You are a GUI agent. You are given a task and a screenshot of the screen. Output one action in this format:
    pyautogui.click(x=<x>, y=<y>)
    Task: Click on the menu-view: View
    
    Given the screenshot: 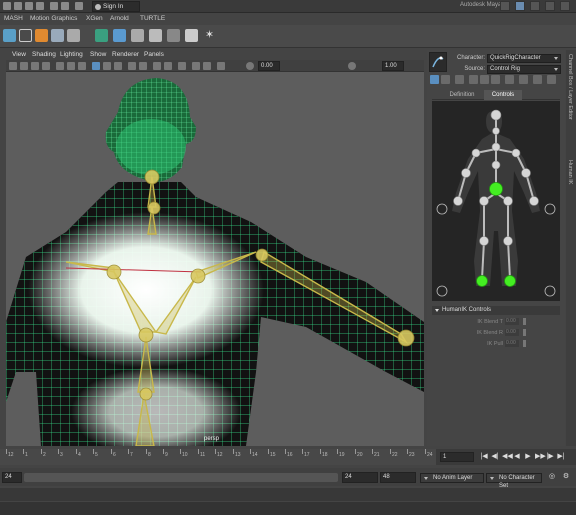 What is the action you would take?
    pyautogui.click(x=19, y=54)
    